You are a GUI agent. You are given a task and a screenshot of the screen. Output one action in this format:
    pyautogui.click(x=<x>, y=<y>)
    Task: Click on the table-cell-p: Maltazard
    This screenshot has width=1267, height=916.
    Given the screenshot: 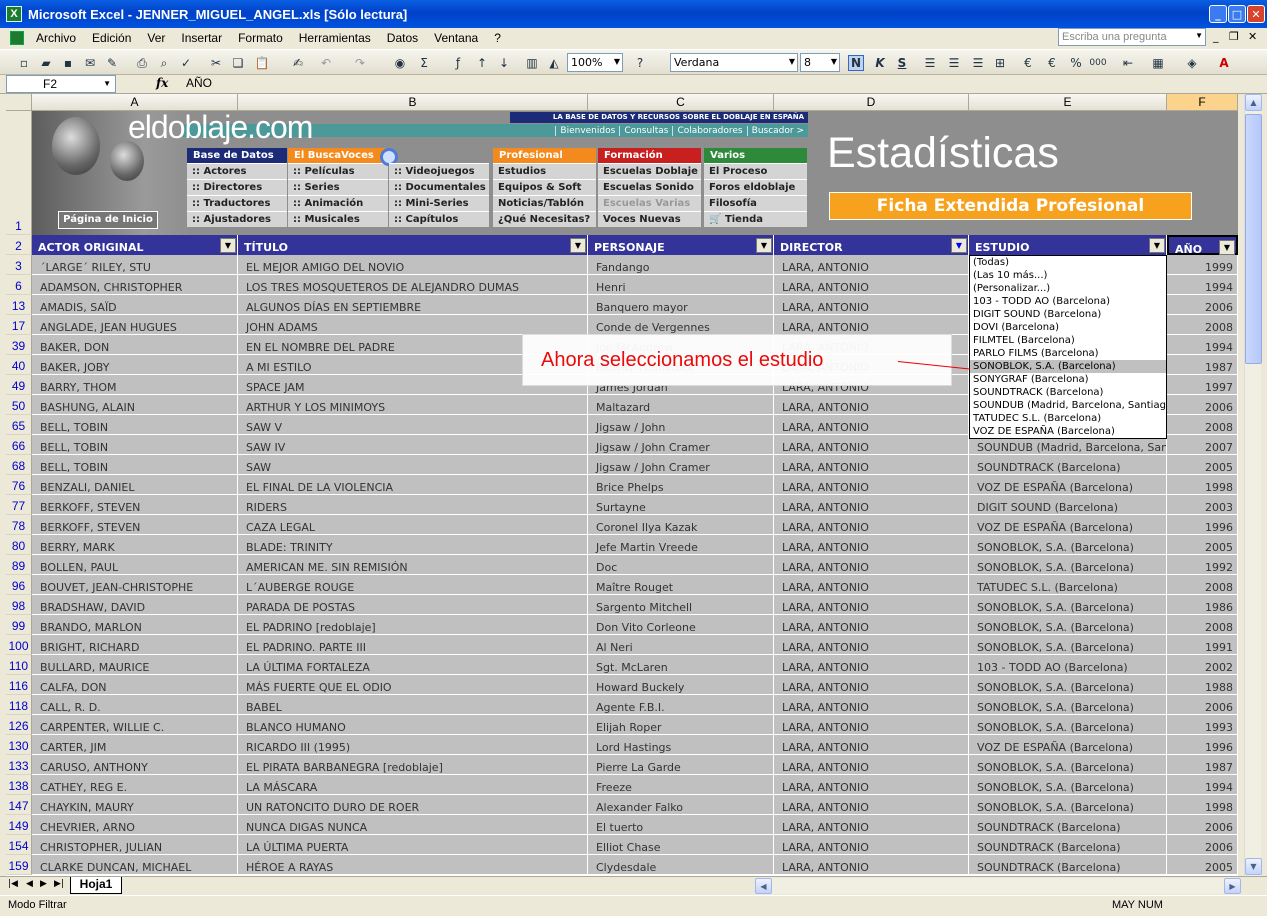 What is the action you would take?
    pyautogui.click(x=681, y=405)
    